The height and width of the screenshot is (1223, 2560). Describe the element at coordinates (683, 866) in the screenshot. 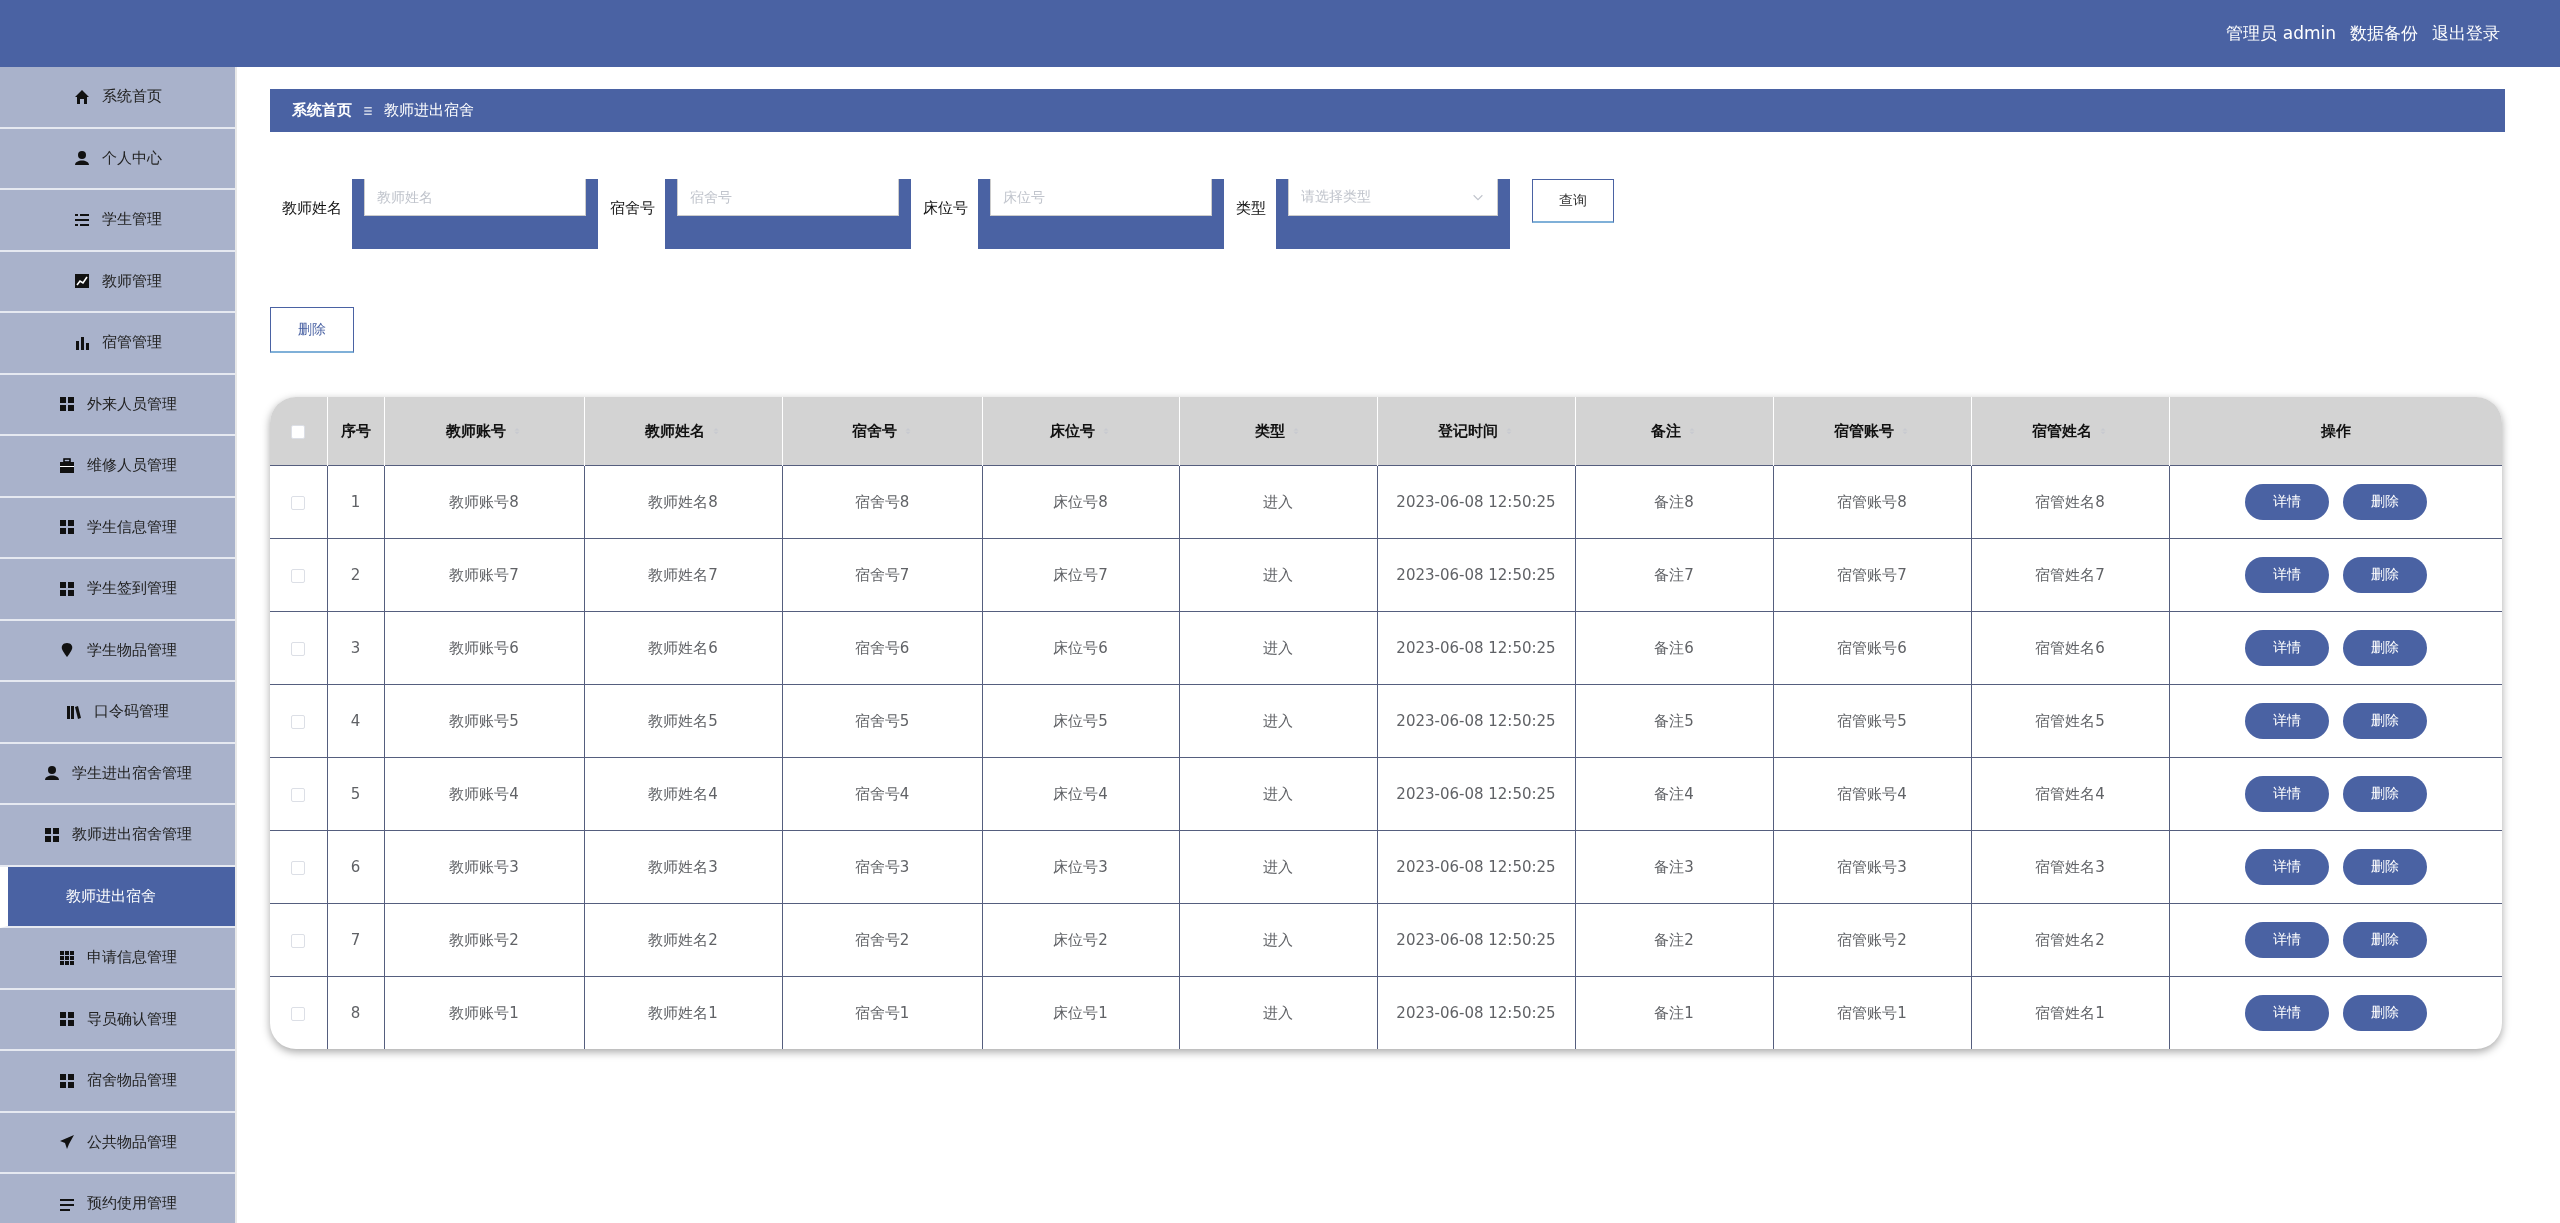

I see `table-cell: 教师姓名3` at that location.